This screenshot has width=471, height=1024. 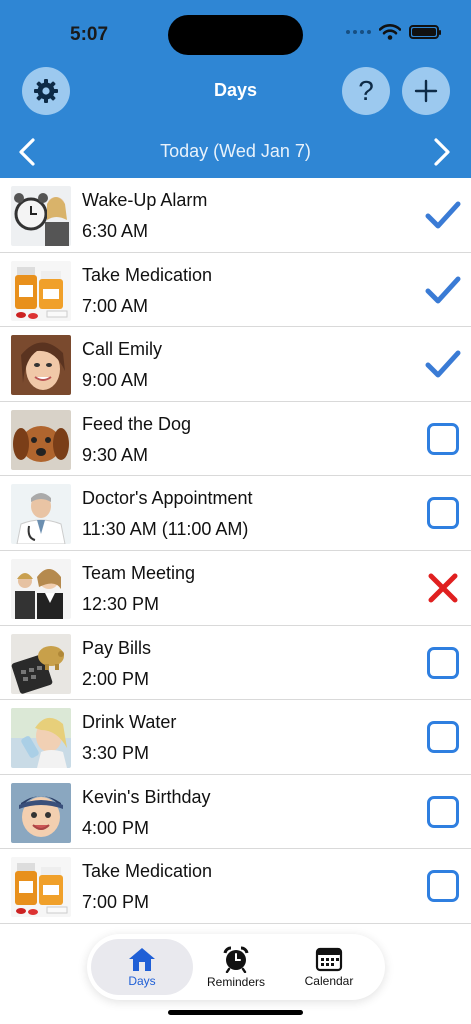 I want to click on reminder-row: Drink Water 3:30 PM, so click(x=235, y=737).